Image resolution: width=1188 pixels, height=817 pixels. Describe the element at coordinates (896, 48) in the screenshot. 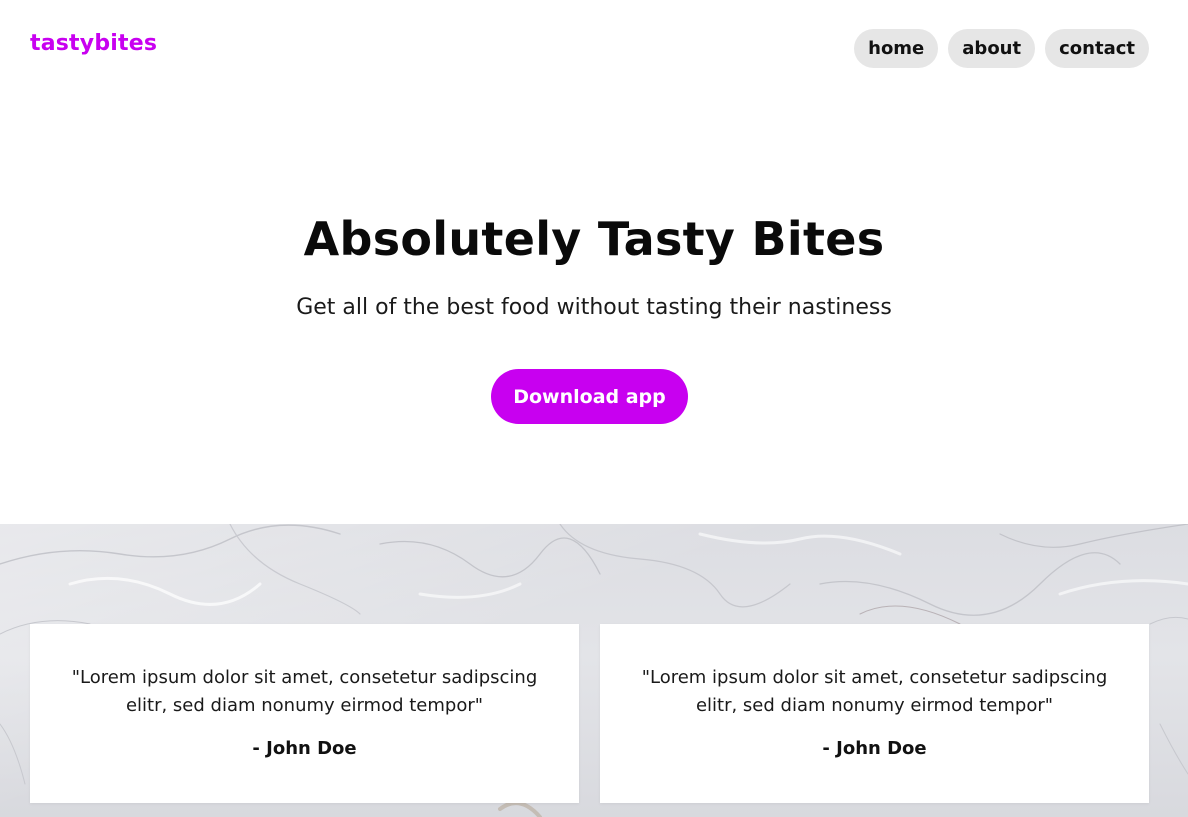

I see `nav-home-link: home` at that location.